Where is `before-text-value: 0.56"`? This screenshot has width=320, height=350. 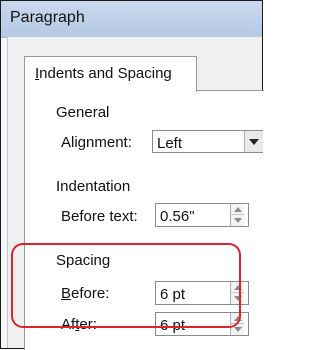 before-text-value: 0.56" is located at coordinates (177, 216).